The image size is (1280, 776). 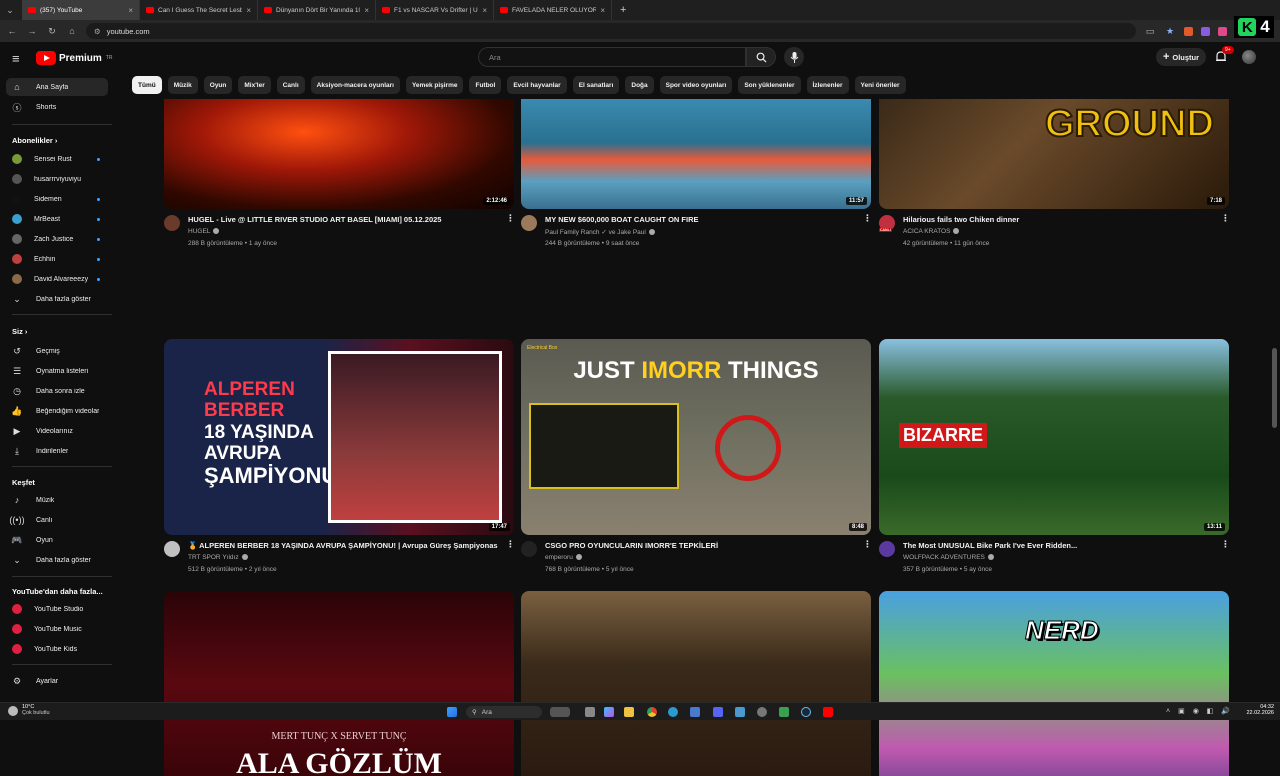 I want to click on tab-list-menu-icon: ⌄, so click(x=10, y=10).